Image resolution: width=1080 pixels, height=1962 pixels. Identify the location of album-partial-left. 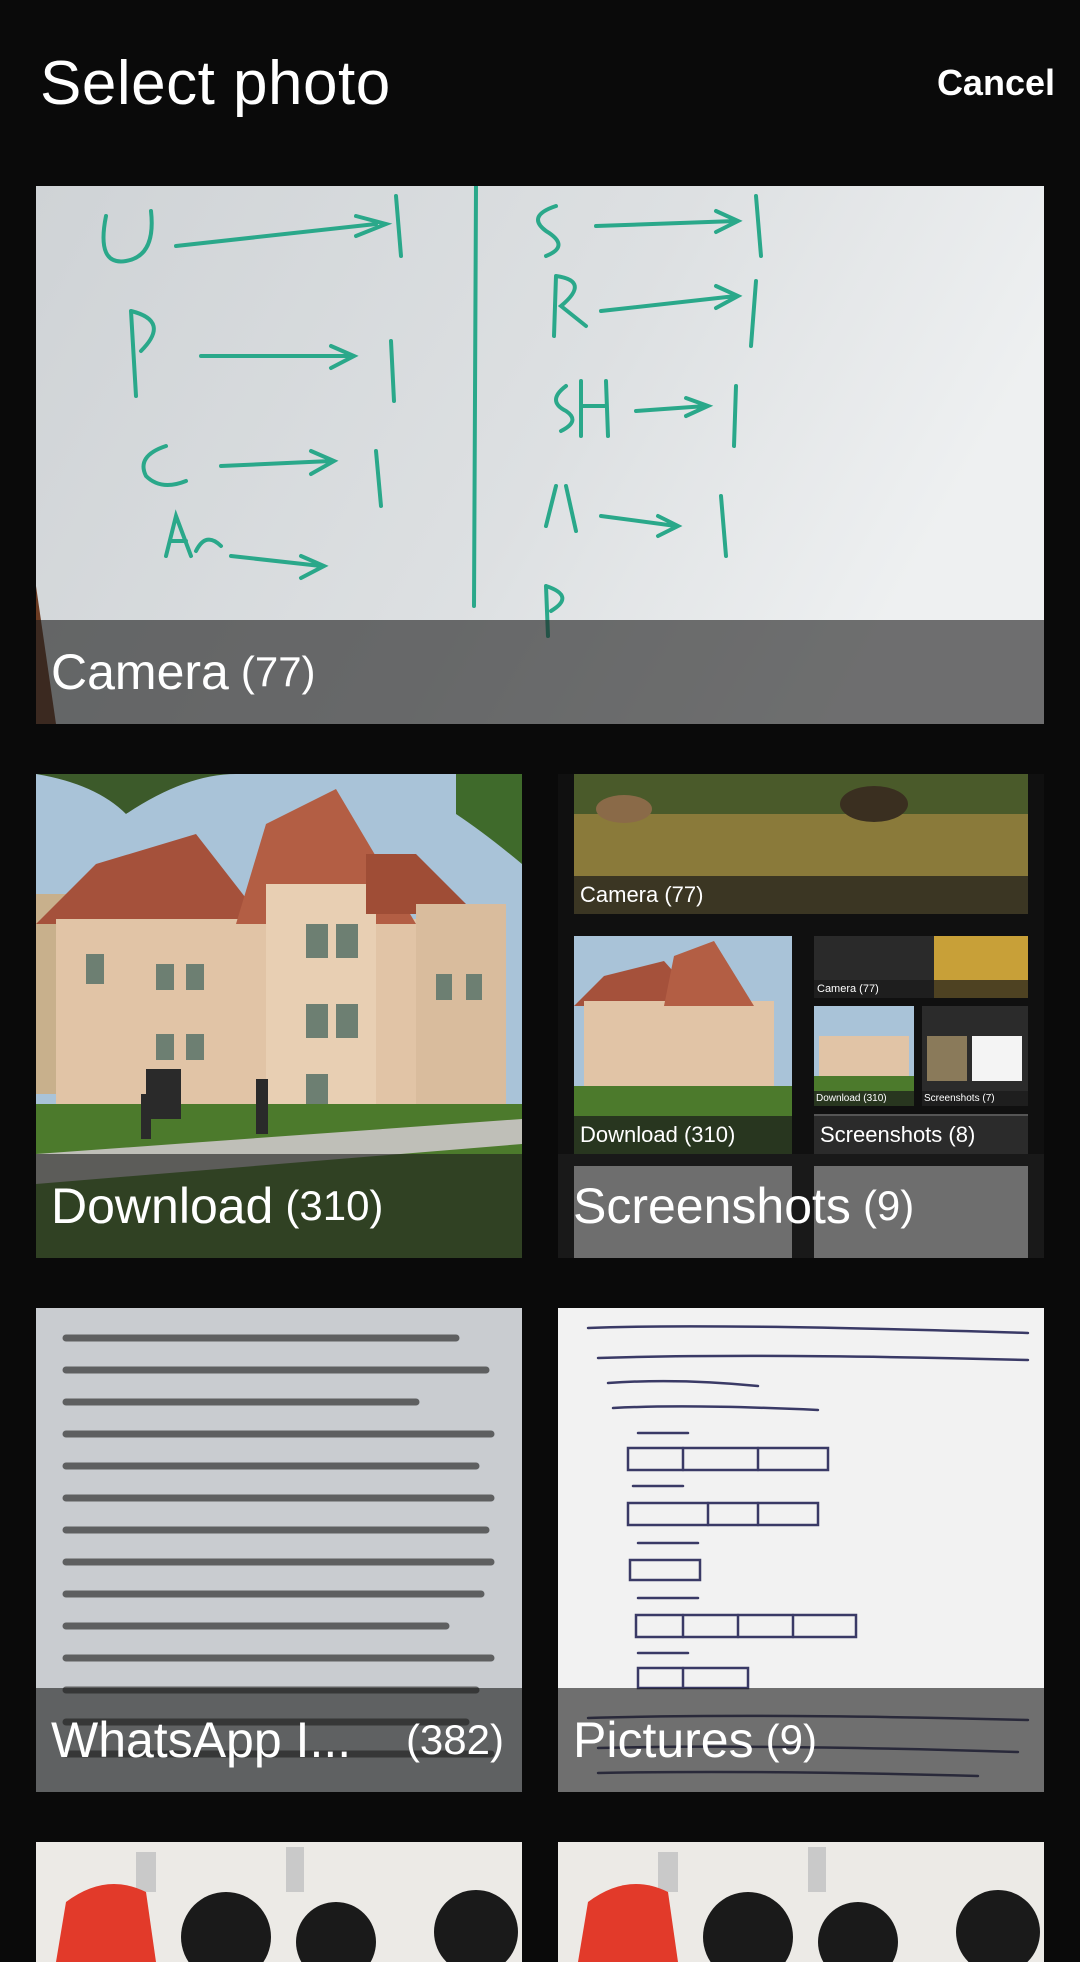
(279, 1902).